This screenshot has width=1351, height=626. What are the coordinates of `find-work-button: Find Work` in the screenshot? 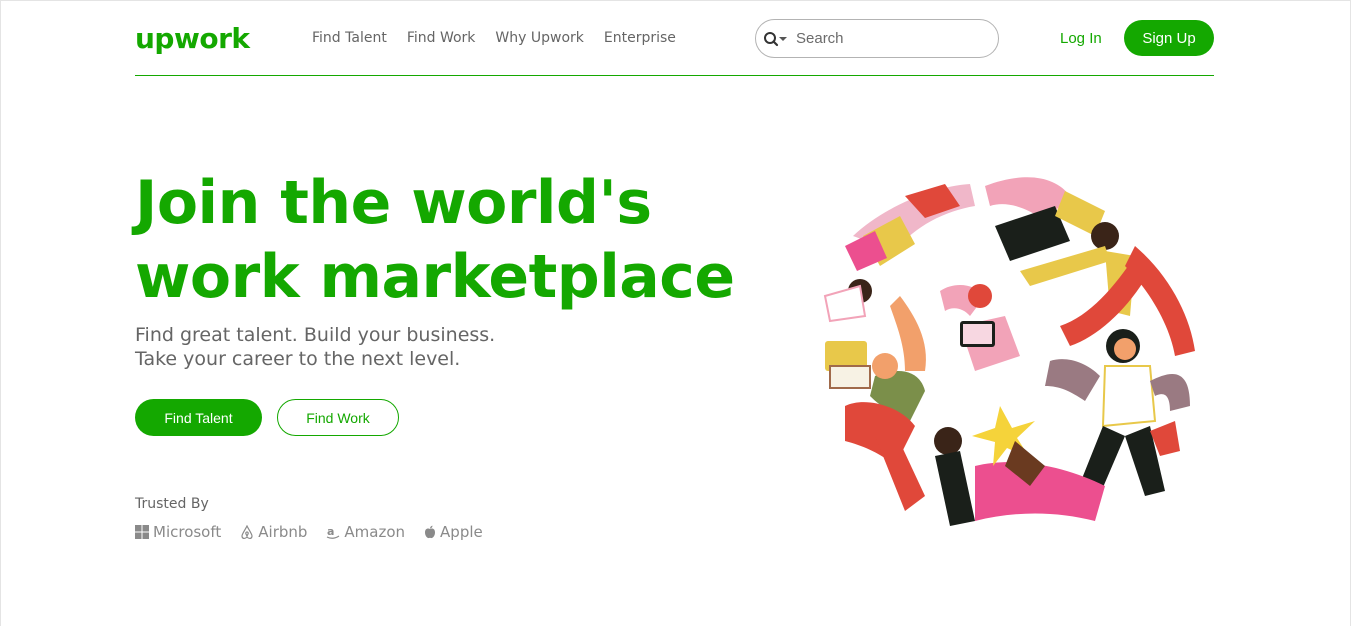 It's located at (338, 417).